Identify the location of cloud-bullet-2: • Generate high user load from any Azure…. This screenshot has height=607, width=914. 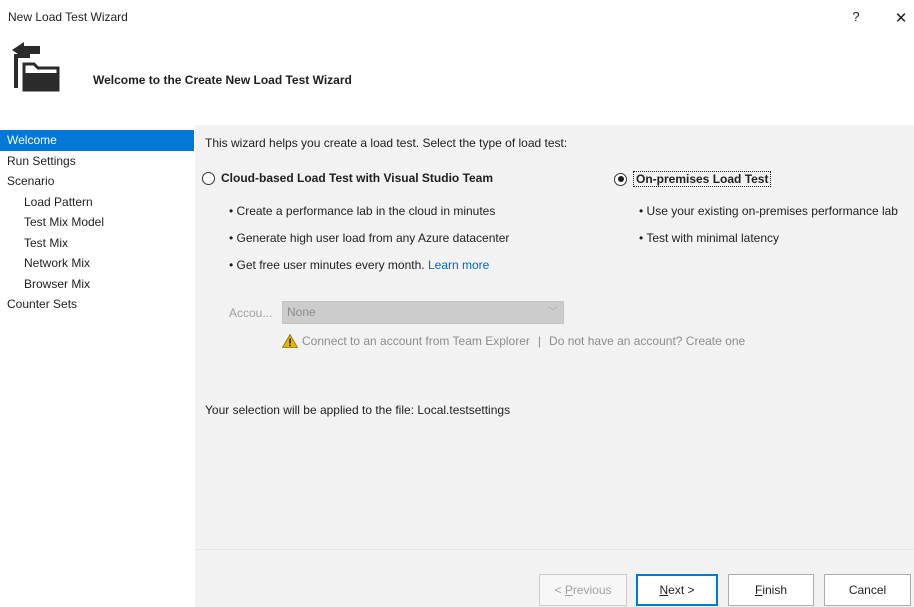
(369, 238).